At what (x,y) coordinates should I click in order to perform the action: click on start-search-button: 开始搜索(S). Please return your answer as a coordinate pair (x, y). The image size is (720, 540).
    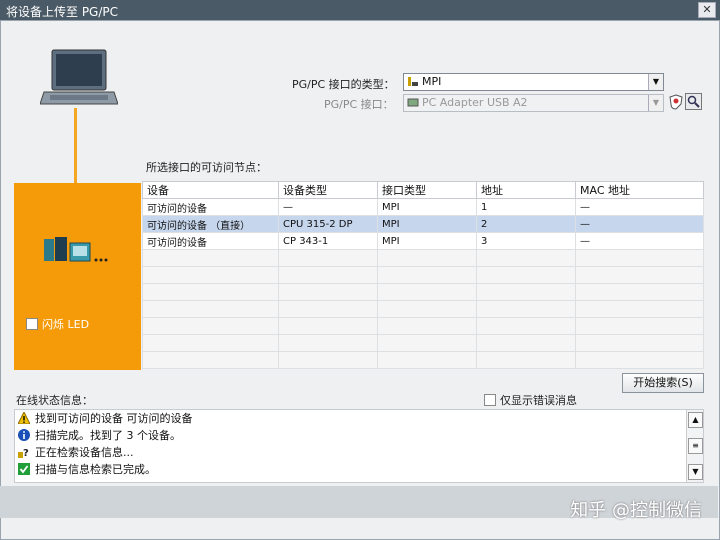
    Looking at the image, I should click on (663, 383).